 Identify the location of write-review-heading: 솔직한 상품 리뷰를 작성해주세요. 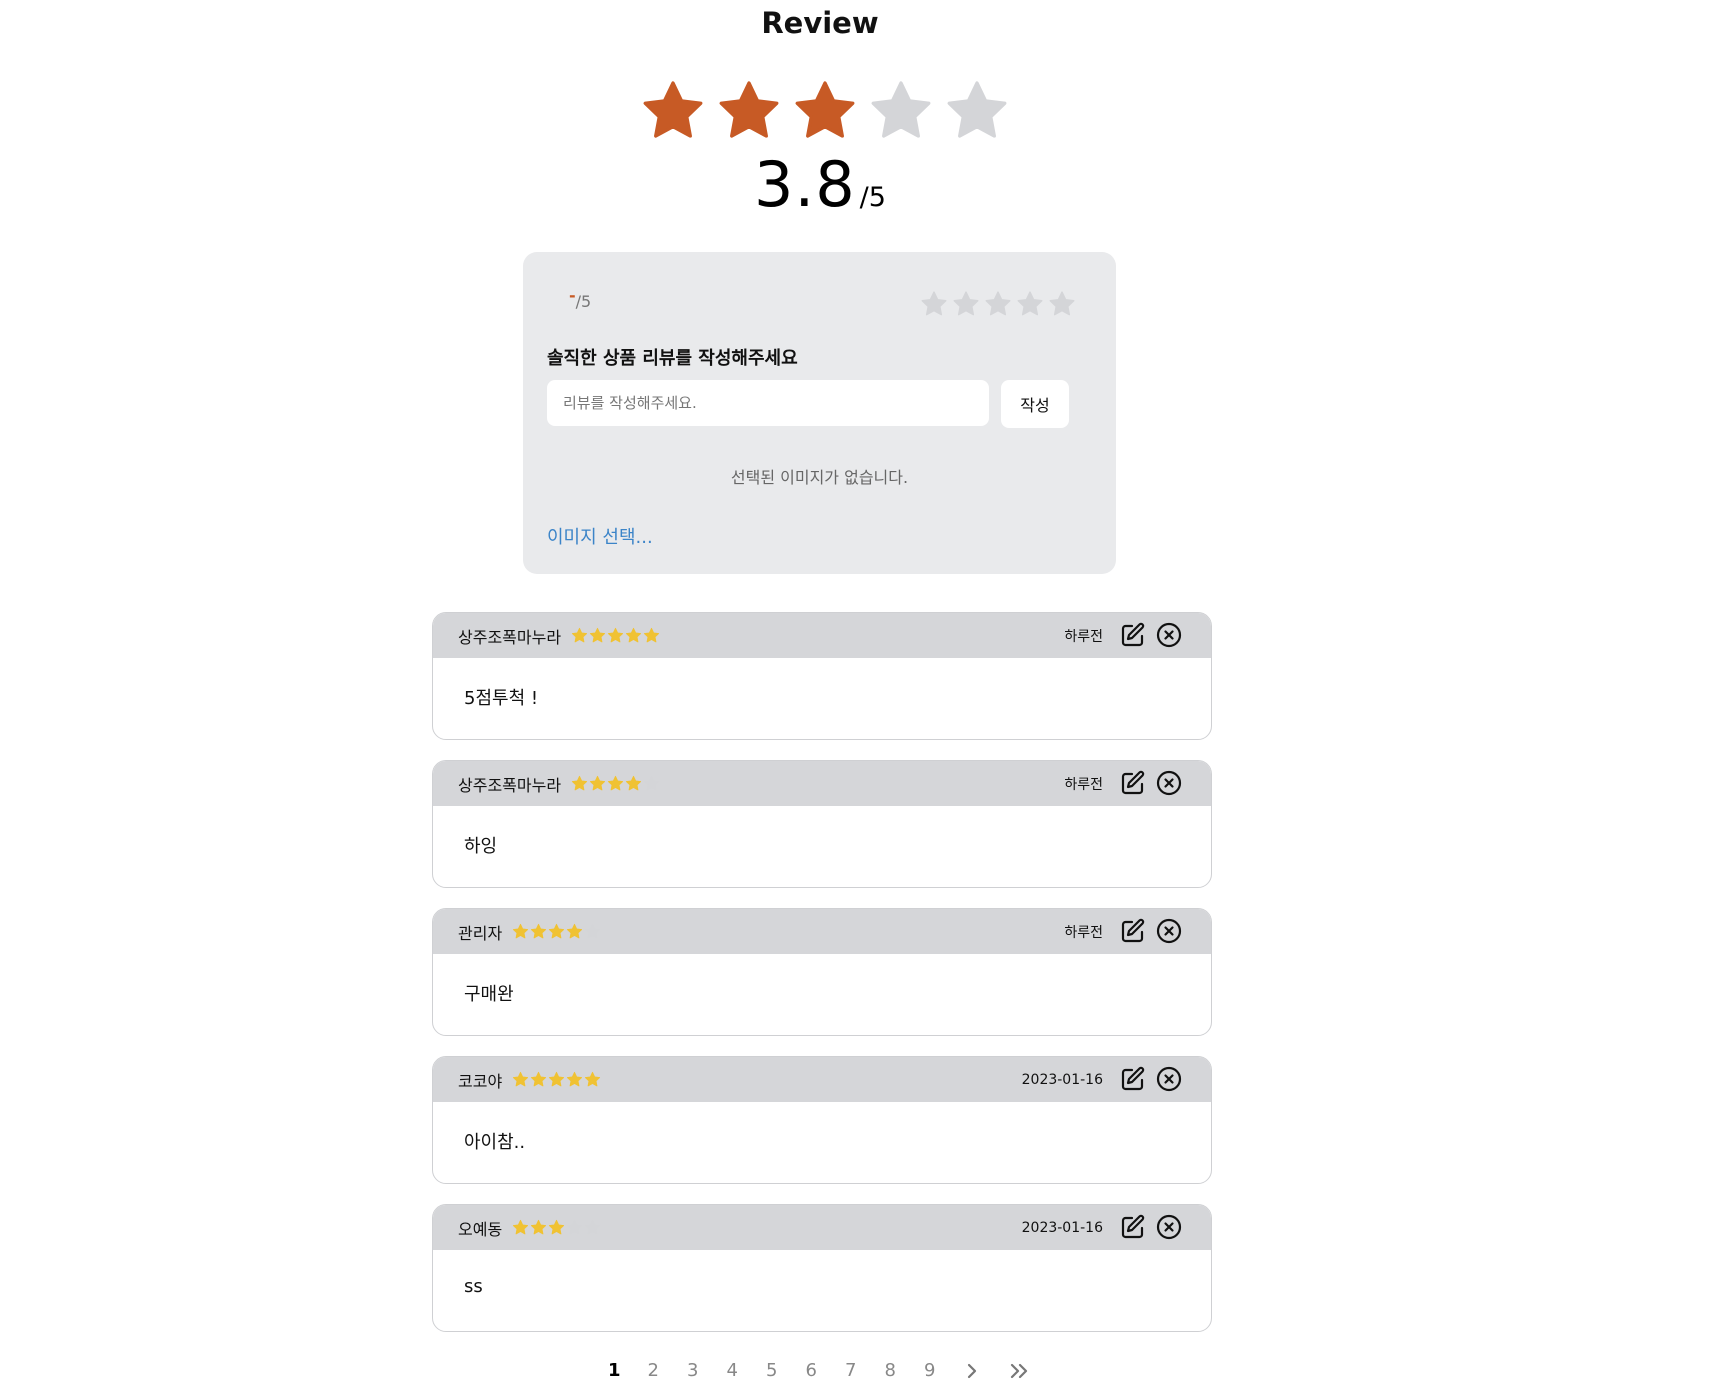
(672, 358).